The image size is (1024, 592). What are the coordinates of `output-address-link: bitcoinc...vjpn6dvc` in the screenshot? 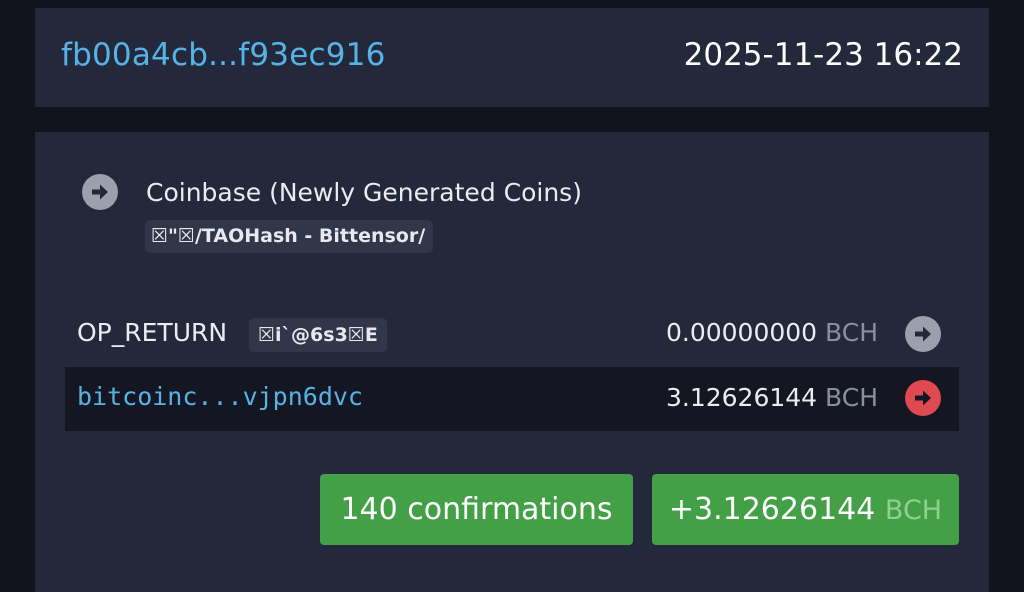 It's located at (220, 396).